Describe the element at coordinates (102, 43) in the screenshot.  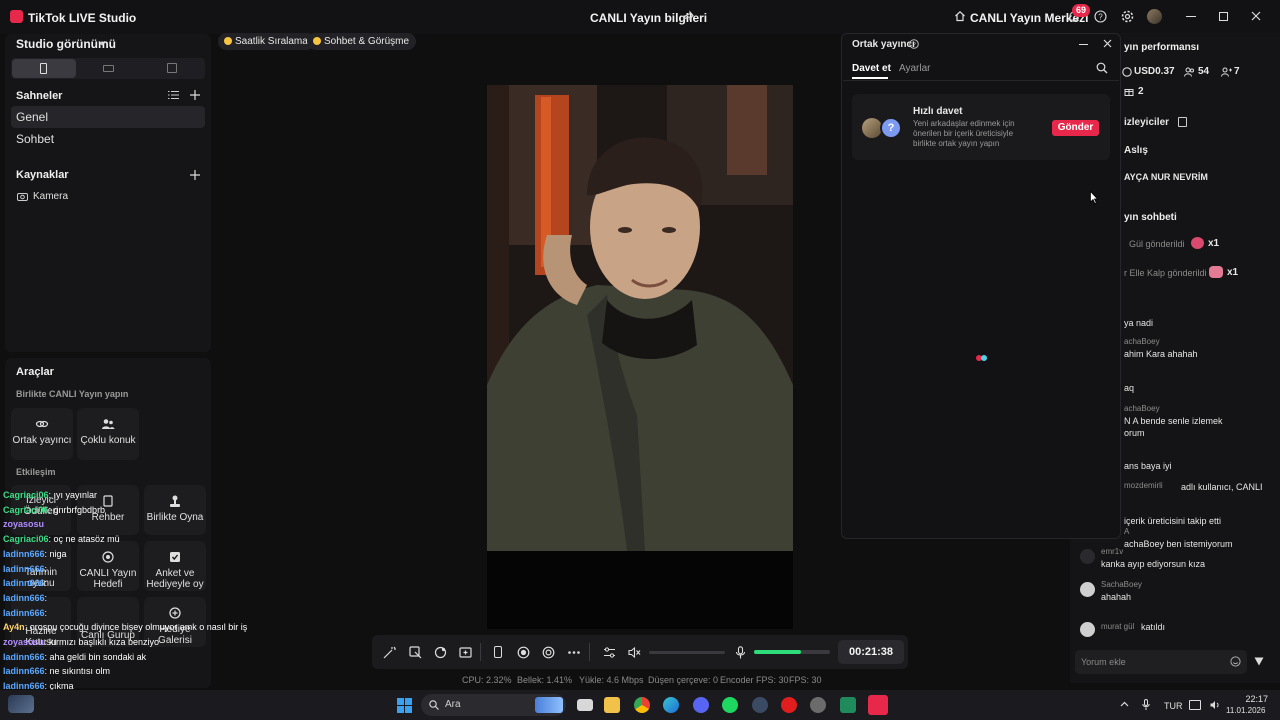
I see `chevron-down-icon` at that location.